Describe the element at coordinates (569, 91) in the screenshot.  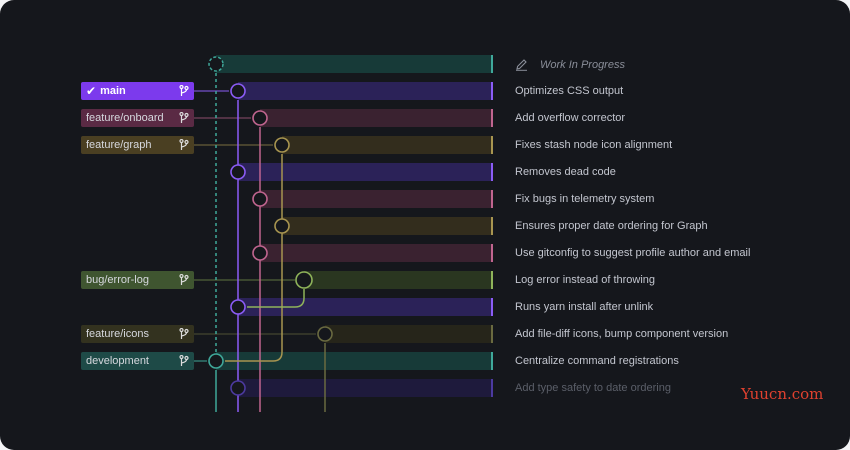
I see `commit-message: Optimizes CSS output` at that location.